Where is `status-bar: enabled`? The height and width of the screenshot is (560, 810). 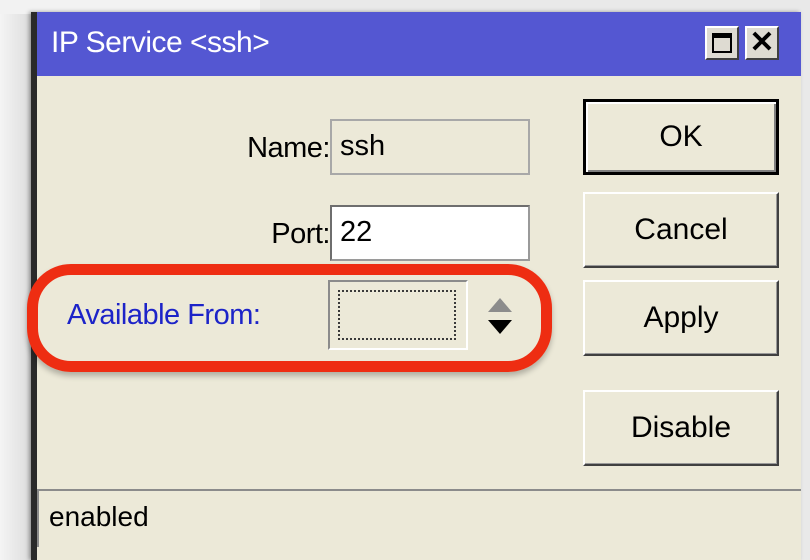
status-bar: enabled is located at coordinates (419, 518).